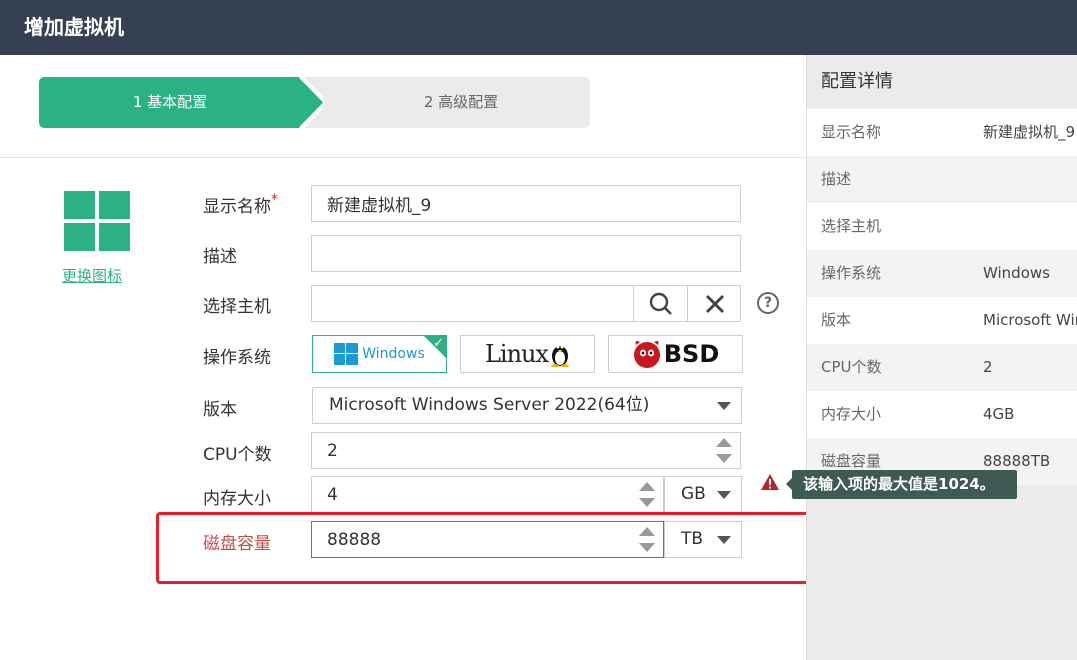  Describe the element at coordinates (526, 203) in the screenshot. I see `display-name-input` at that location.